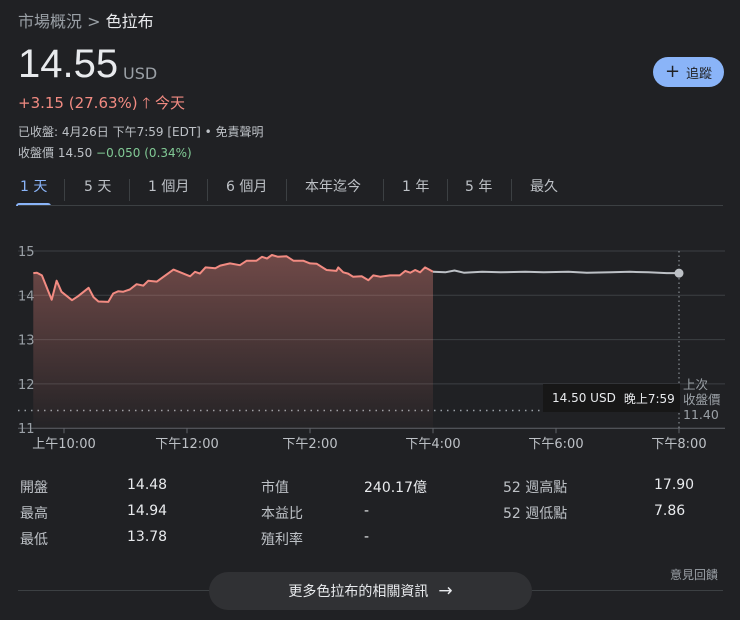 The image size is (740, 620). Describe the element at coordinates (282, 514) in the screenshot. I see `stat-label: 本益比` at that location.